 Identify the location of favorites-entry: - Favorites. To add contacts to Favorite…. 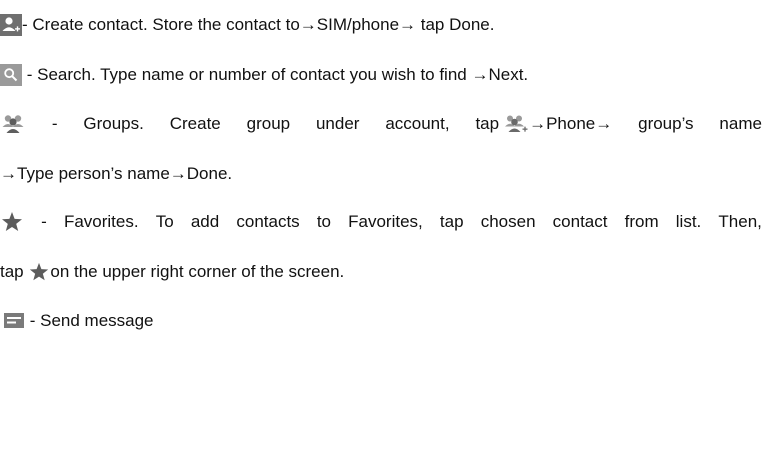
(381, 222).